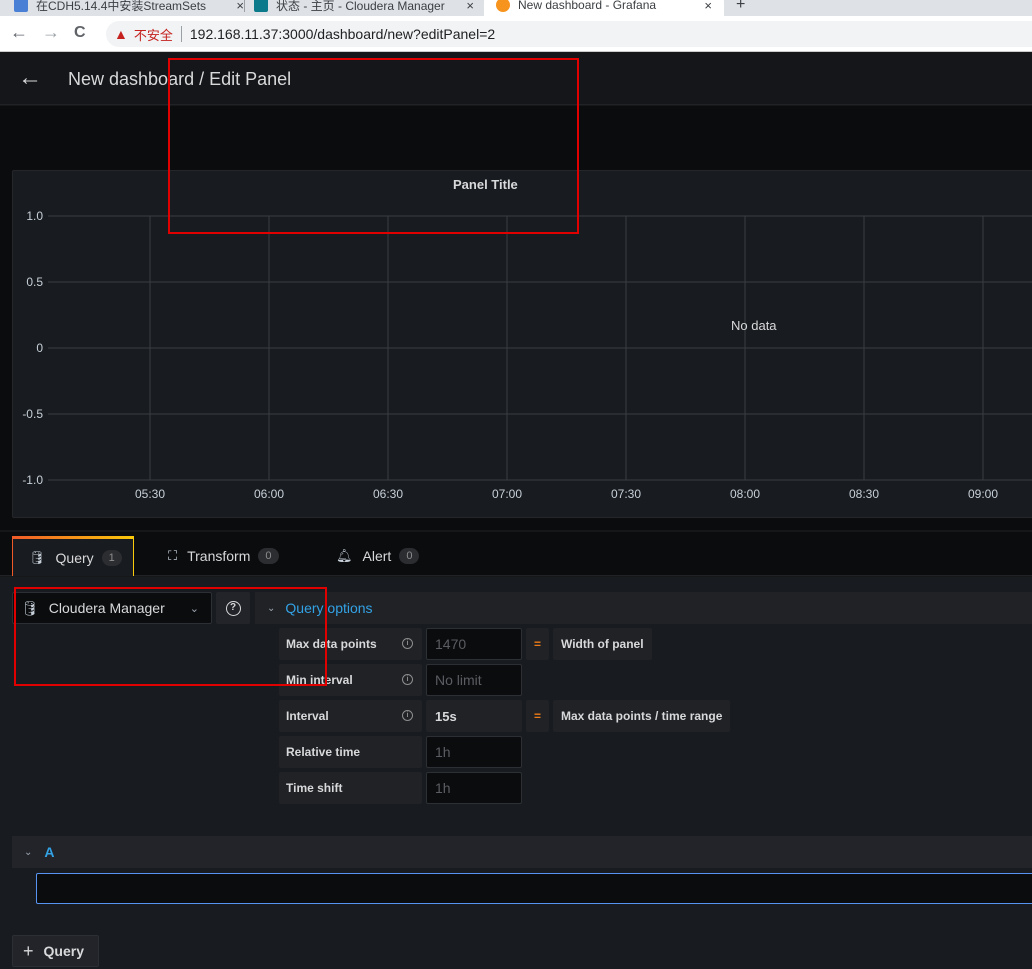 The width and height of the screenshot is (1032, 969). Describe the element at coordinates (63, 951) in the screenshot. I see `add-query-label: Query` at that location.